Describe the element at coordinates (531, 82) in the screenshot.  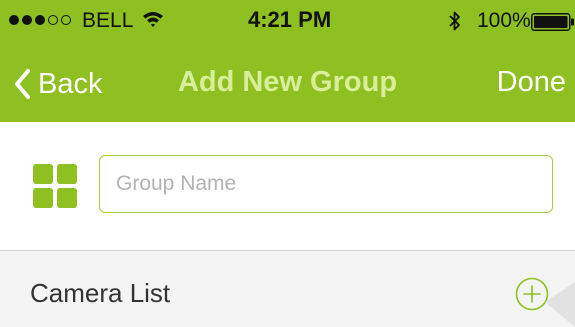
I see `done-button: Done` at that location.